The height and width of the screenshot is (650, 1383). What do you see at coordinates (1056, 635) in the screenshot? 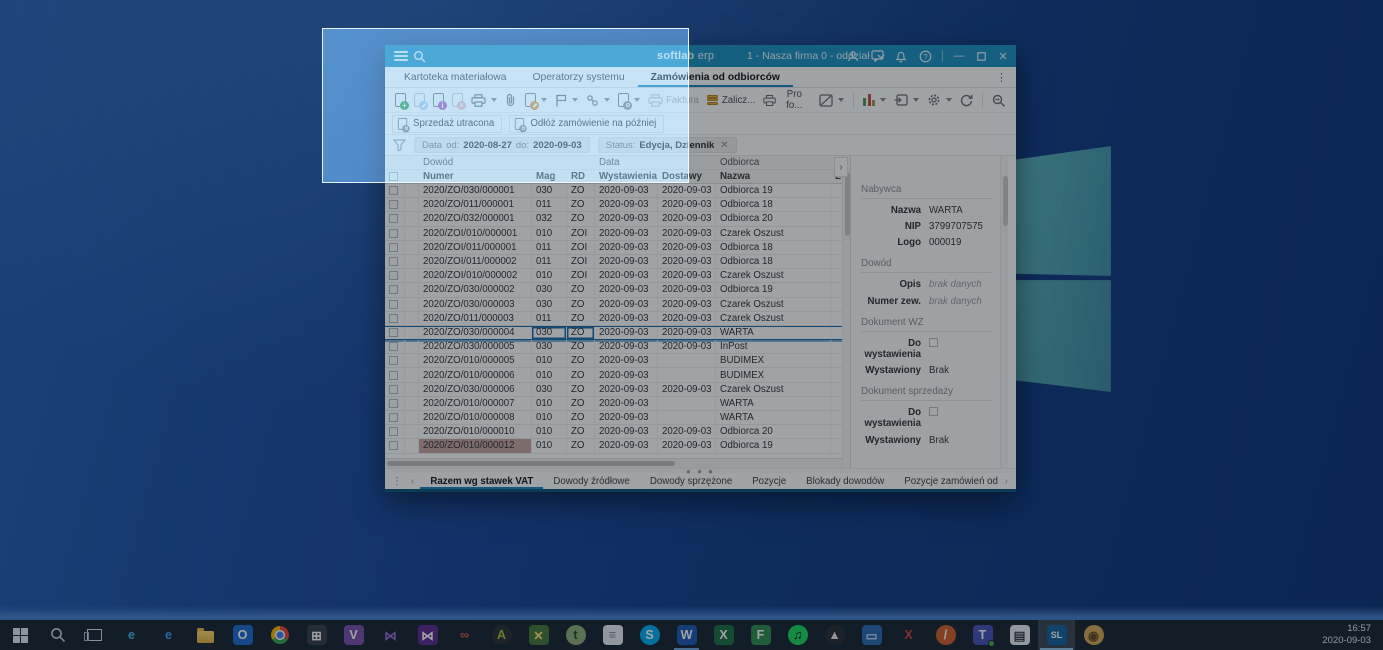
I see `softlab-erp-icon: SL` at bounding box center [1056, 635].